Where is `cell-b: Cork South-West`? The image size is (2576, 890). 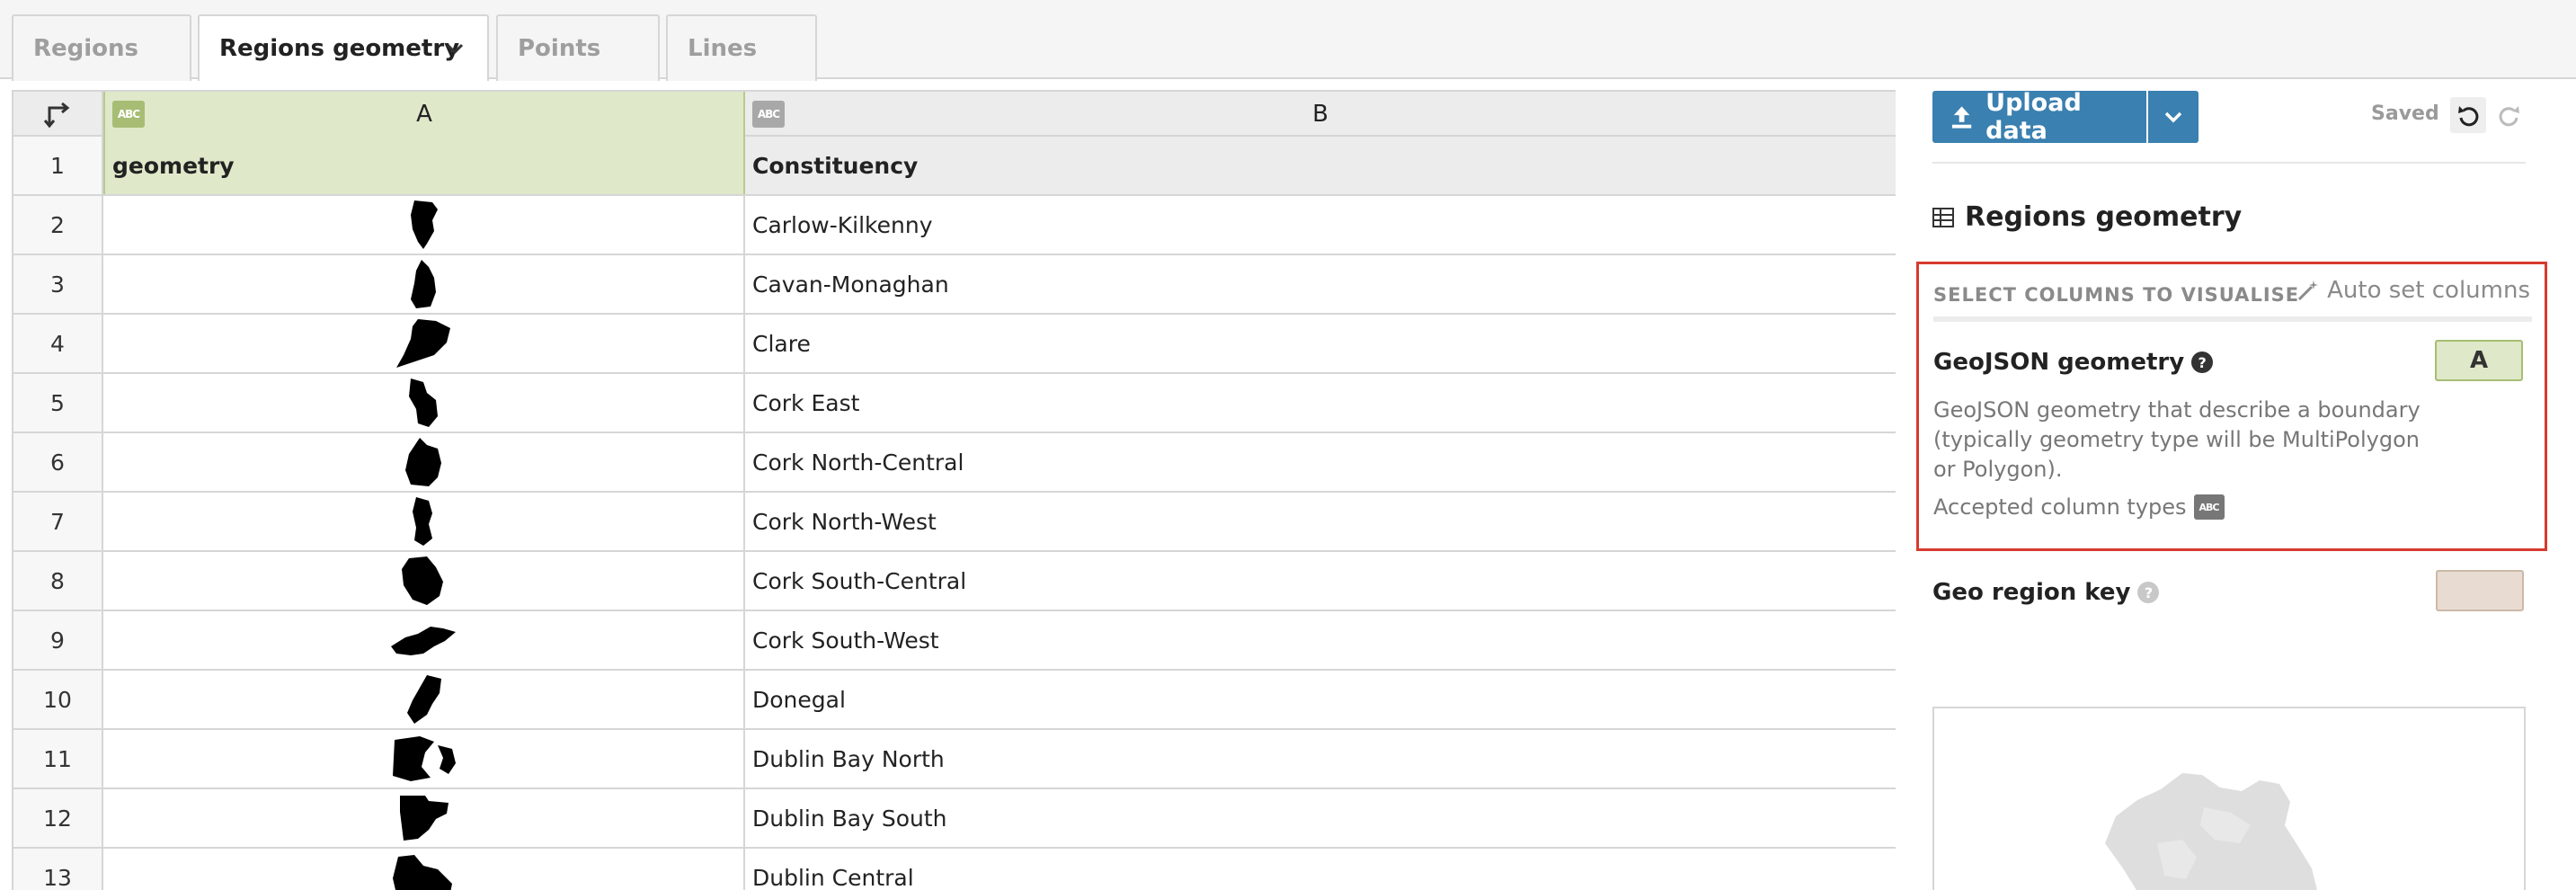
cell-b: Cork South-West is located at coordinates (1320, 640).